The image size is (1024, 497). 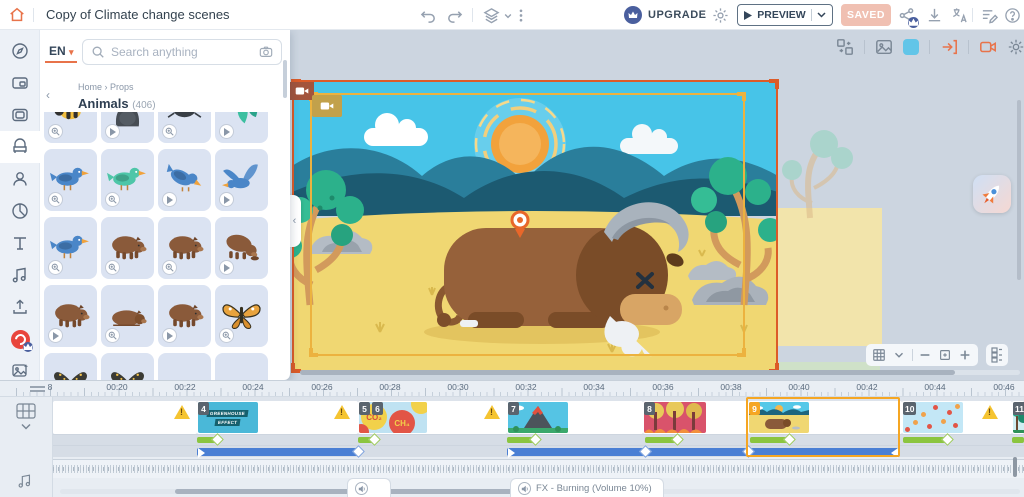 I want to click on sidebar-item-charts, so click(x=20, y=211).